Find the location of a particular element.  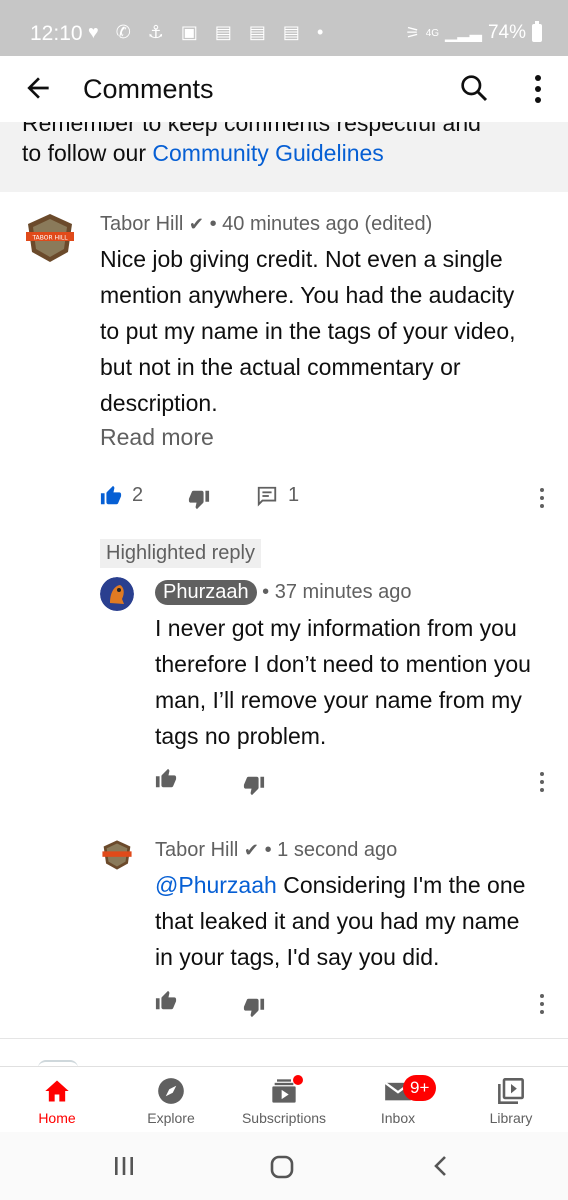

avatar: TABOR HILL is located at coordinates (50, 238).